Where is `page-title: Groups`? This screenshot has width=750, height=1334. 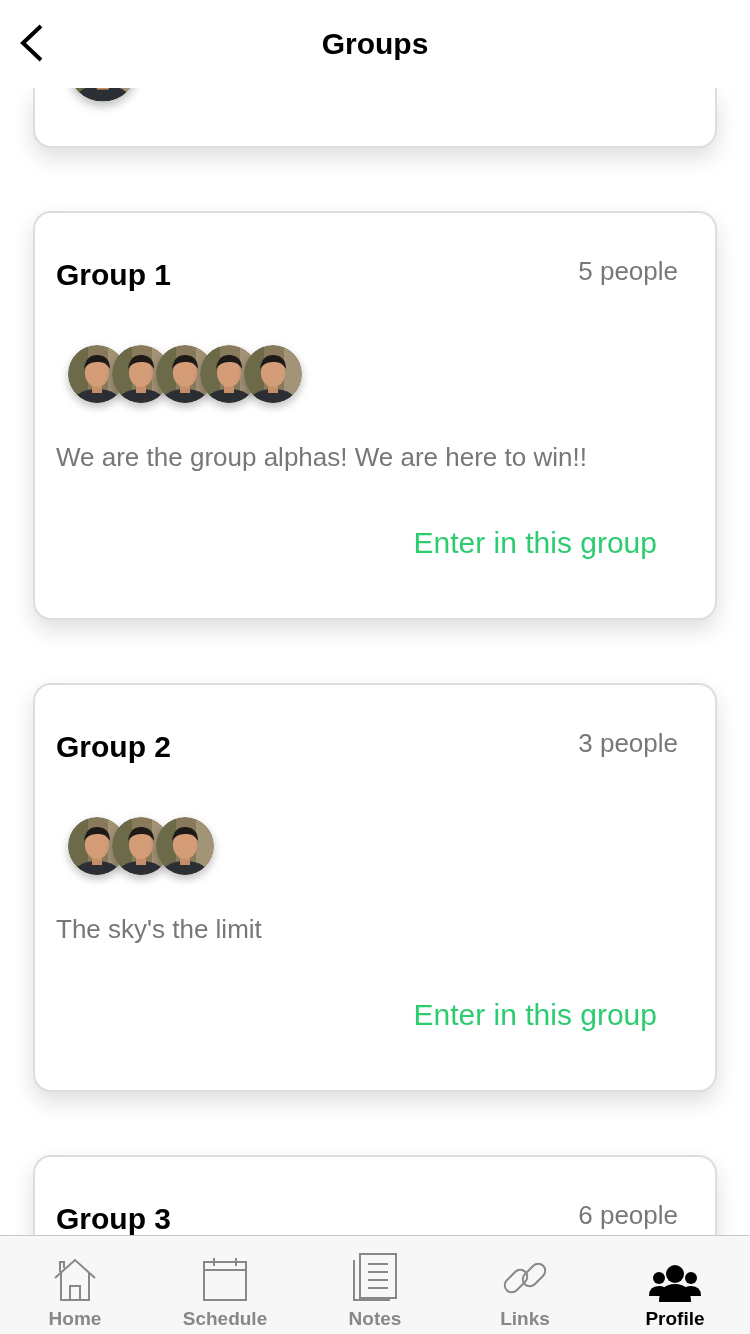 page-title: Groups is located at coordinates (375, 44).